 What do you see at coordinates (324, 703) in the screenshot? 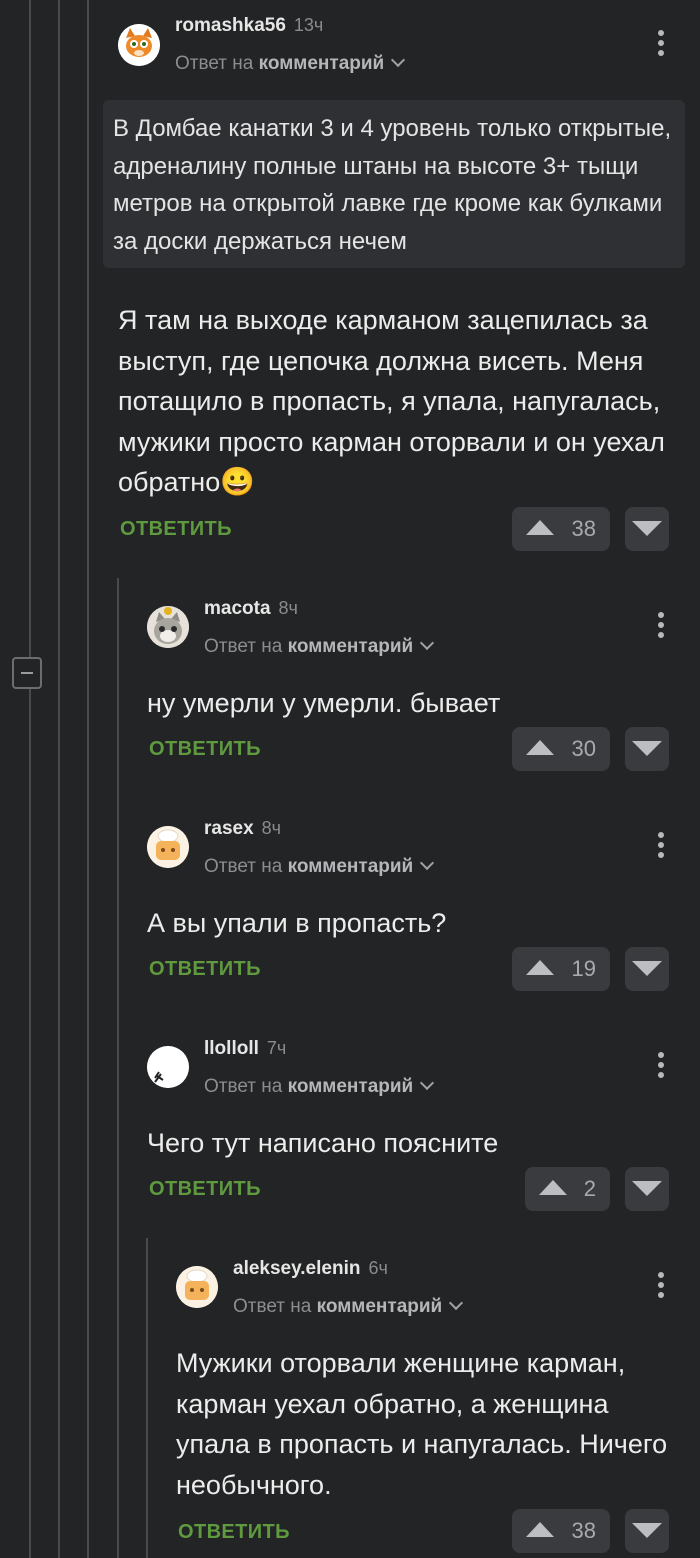
I see `comment-text: ну умерли у умерли. бывает` at bounding box center [324, 703].